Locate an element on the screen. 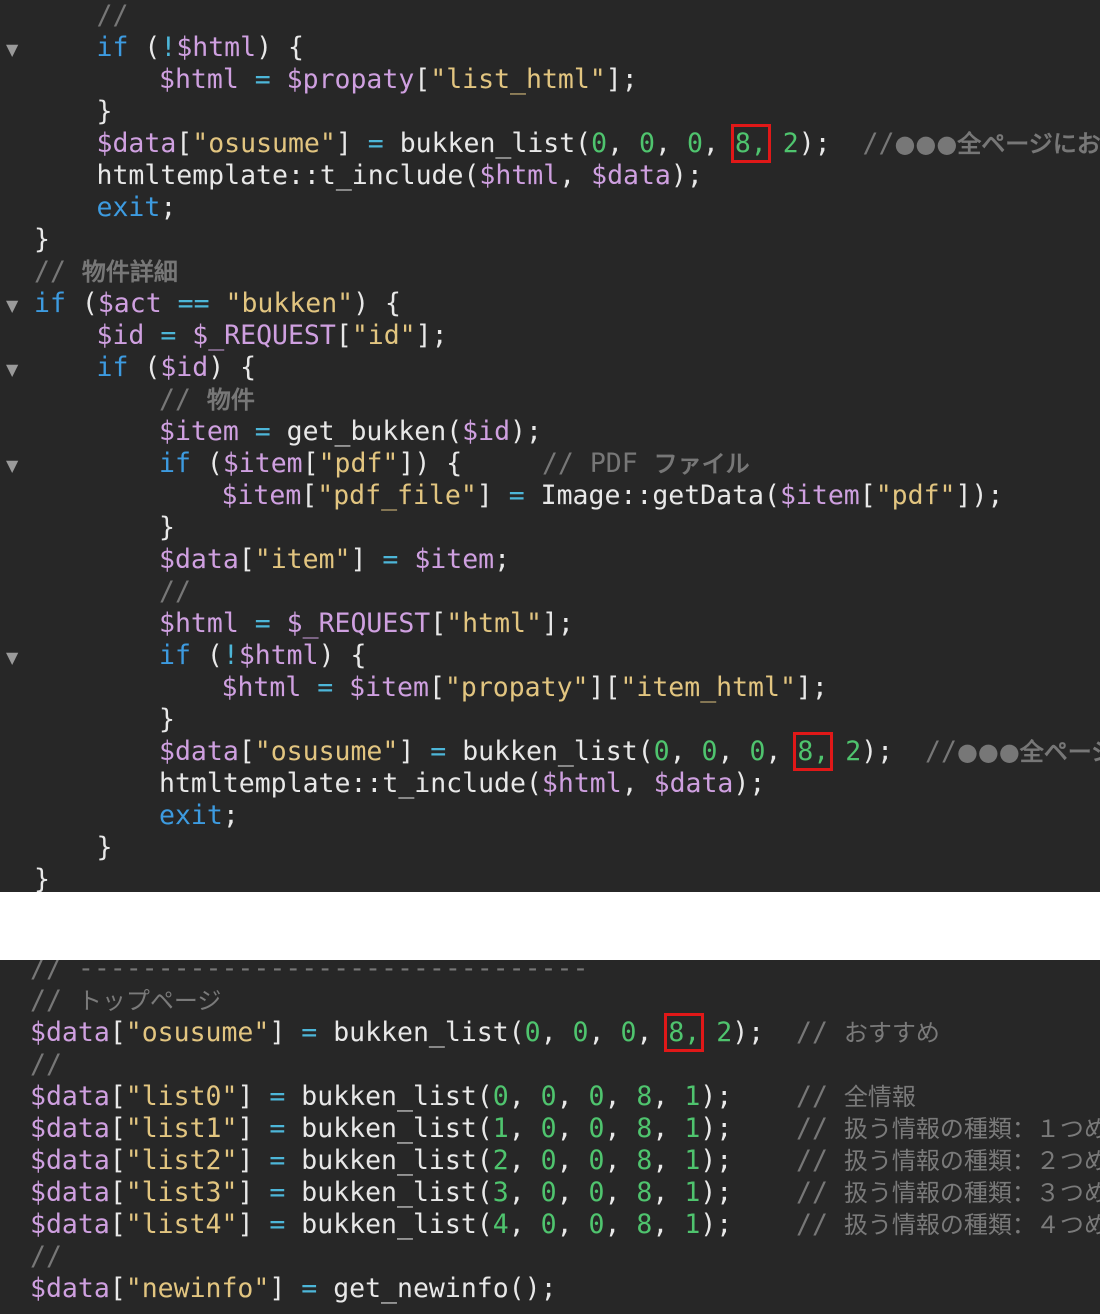  code-token: ]); is located at coordinates (979, 495).